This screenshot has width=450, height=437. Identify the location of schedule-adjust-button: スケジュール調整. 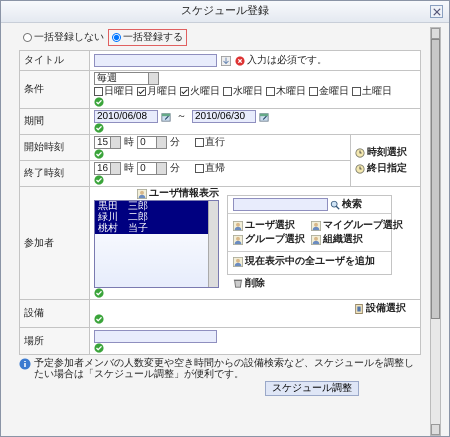
(312, 388).